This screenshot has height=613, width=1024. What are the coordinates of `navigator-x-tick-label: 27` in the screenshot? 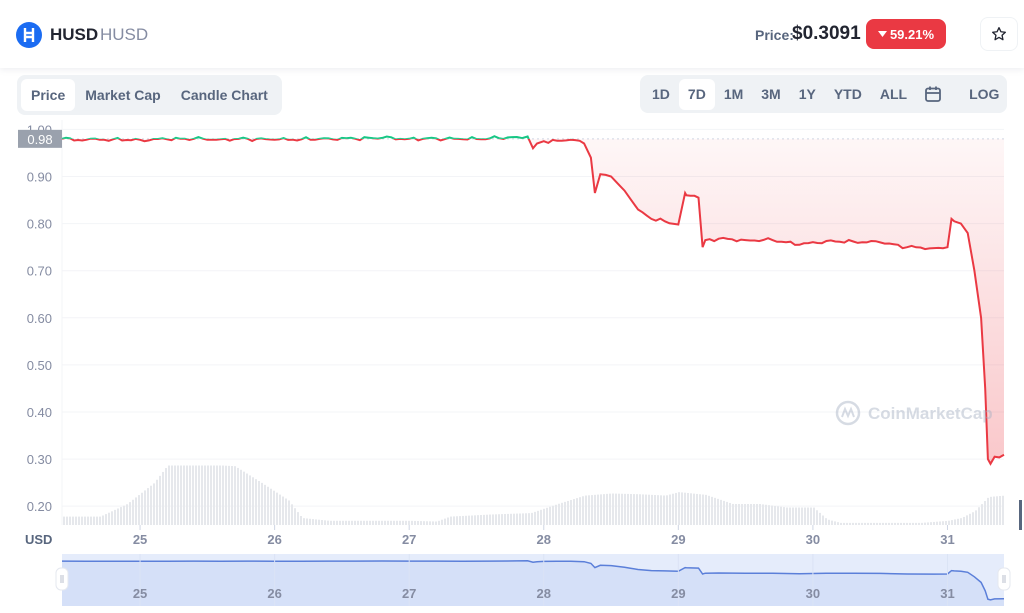 It's located at (409, 593).